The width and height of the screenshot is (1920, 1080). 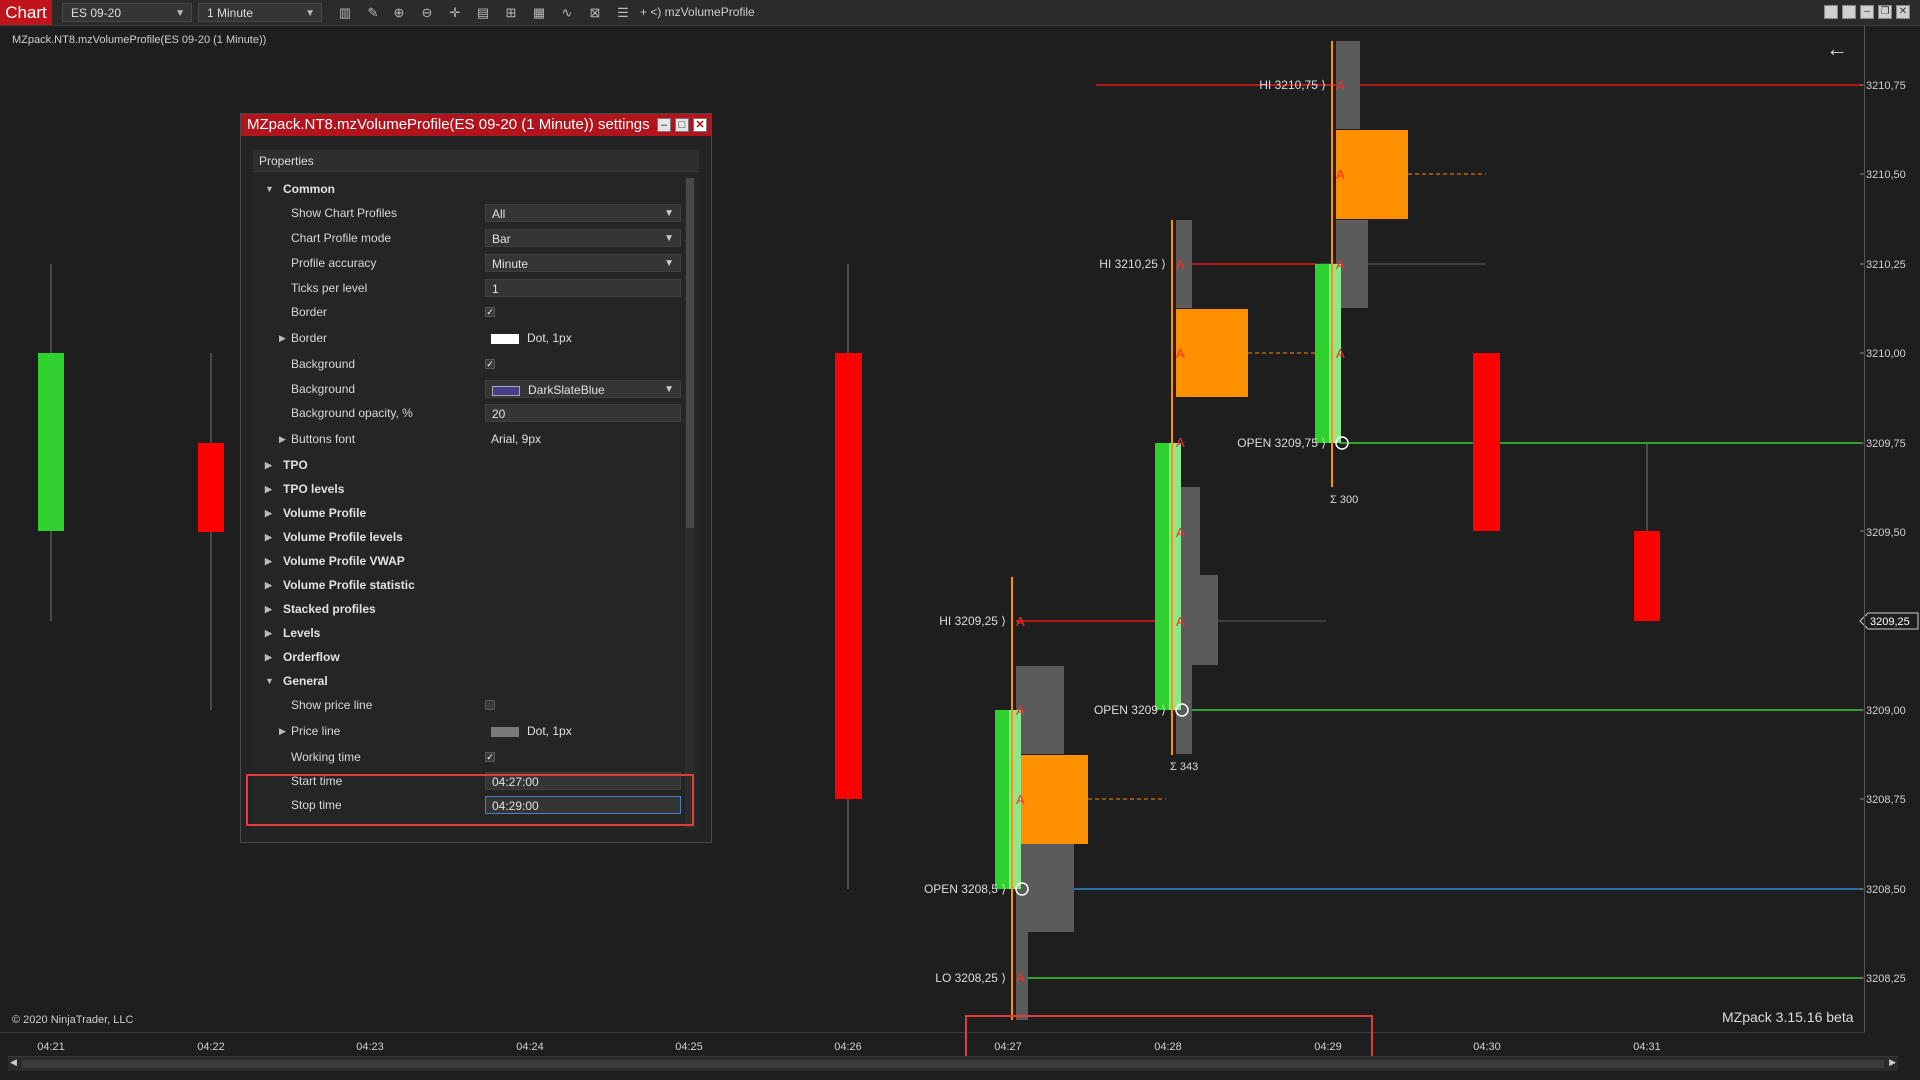 What do you see at coordinates (583, 731) in the screenshot?
I see `price-line-value: Dot, 1px` at bounding box center [583, 731].